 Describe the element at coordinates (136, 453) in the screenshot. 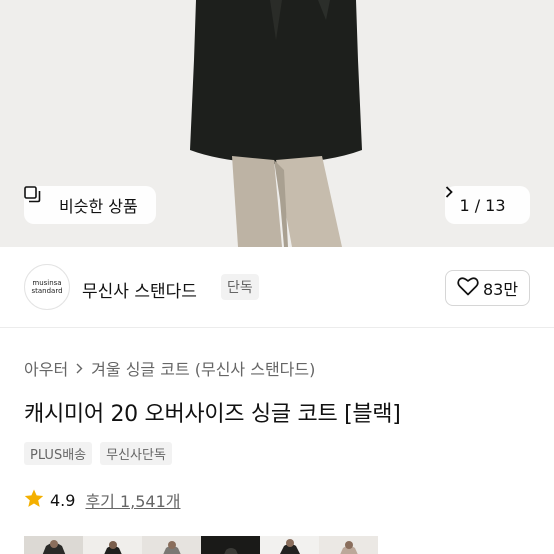

I see `tag-musinsa-exclusive: 무신사단독` at that location.